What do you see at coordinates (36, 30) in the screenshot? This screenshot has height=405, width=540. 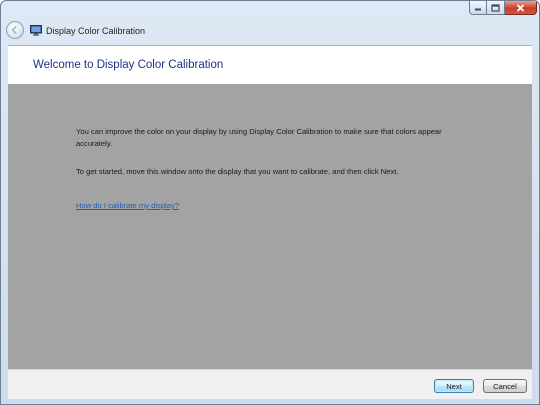 I see `display-icon` at bounding box center [36, 30].